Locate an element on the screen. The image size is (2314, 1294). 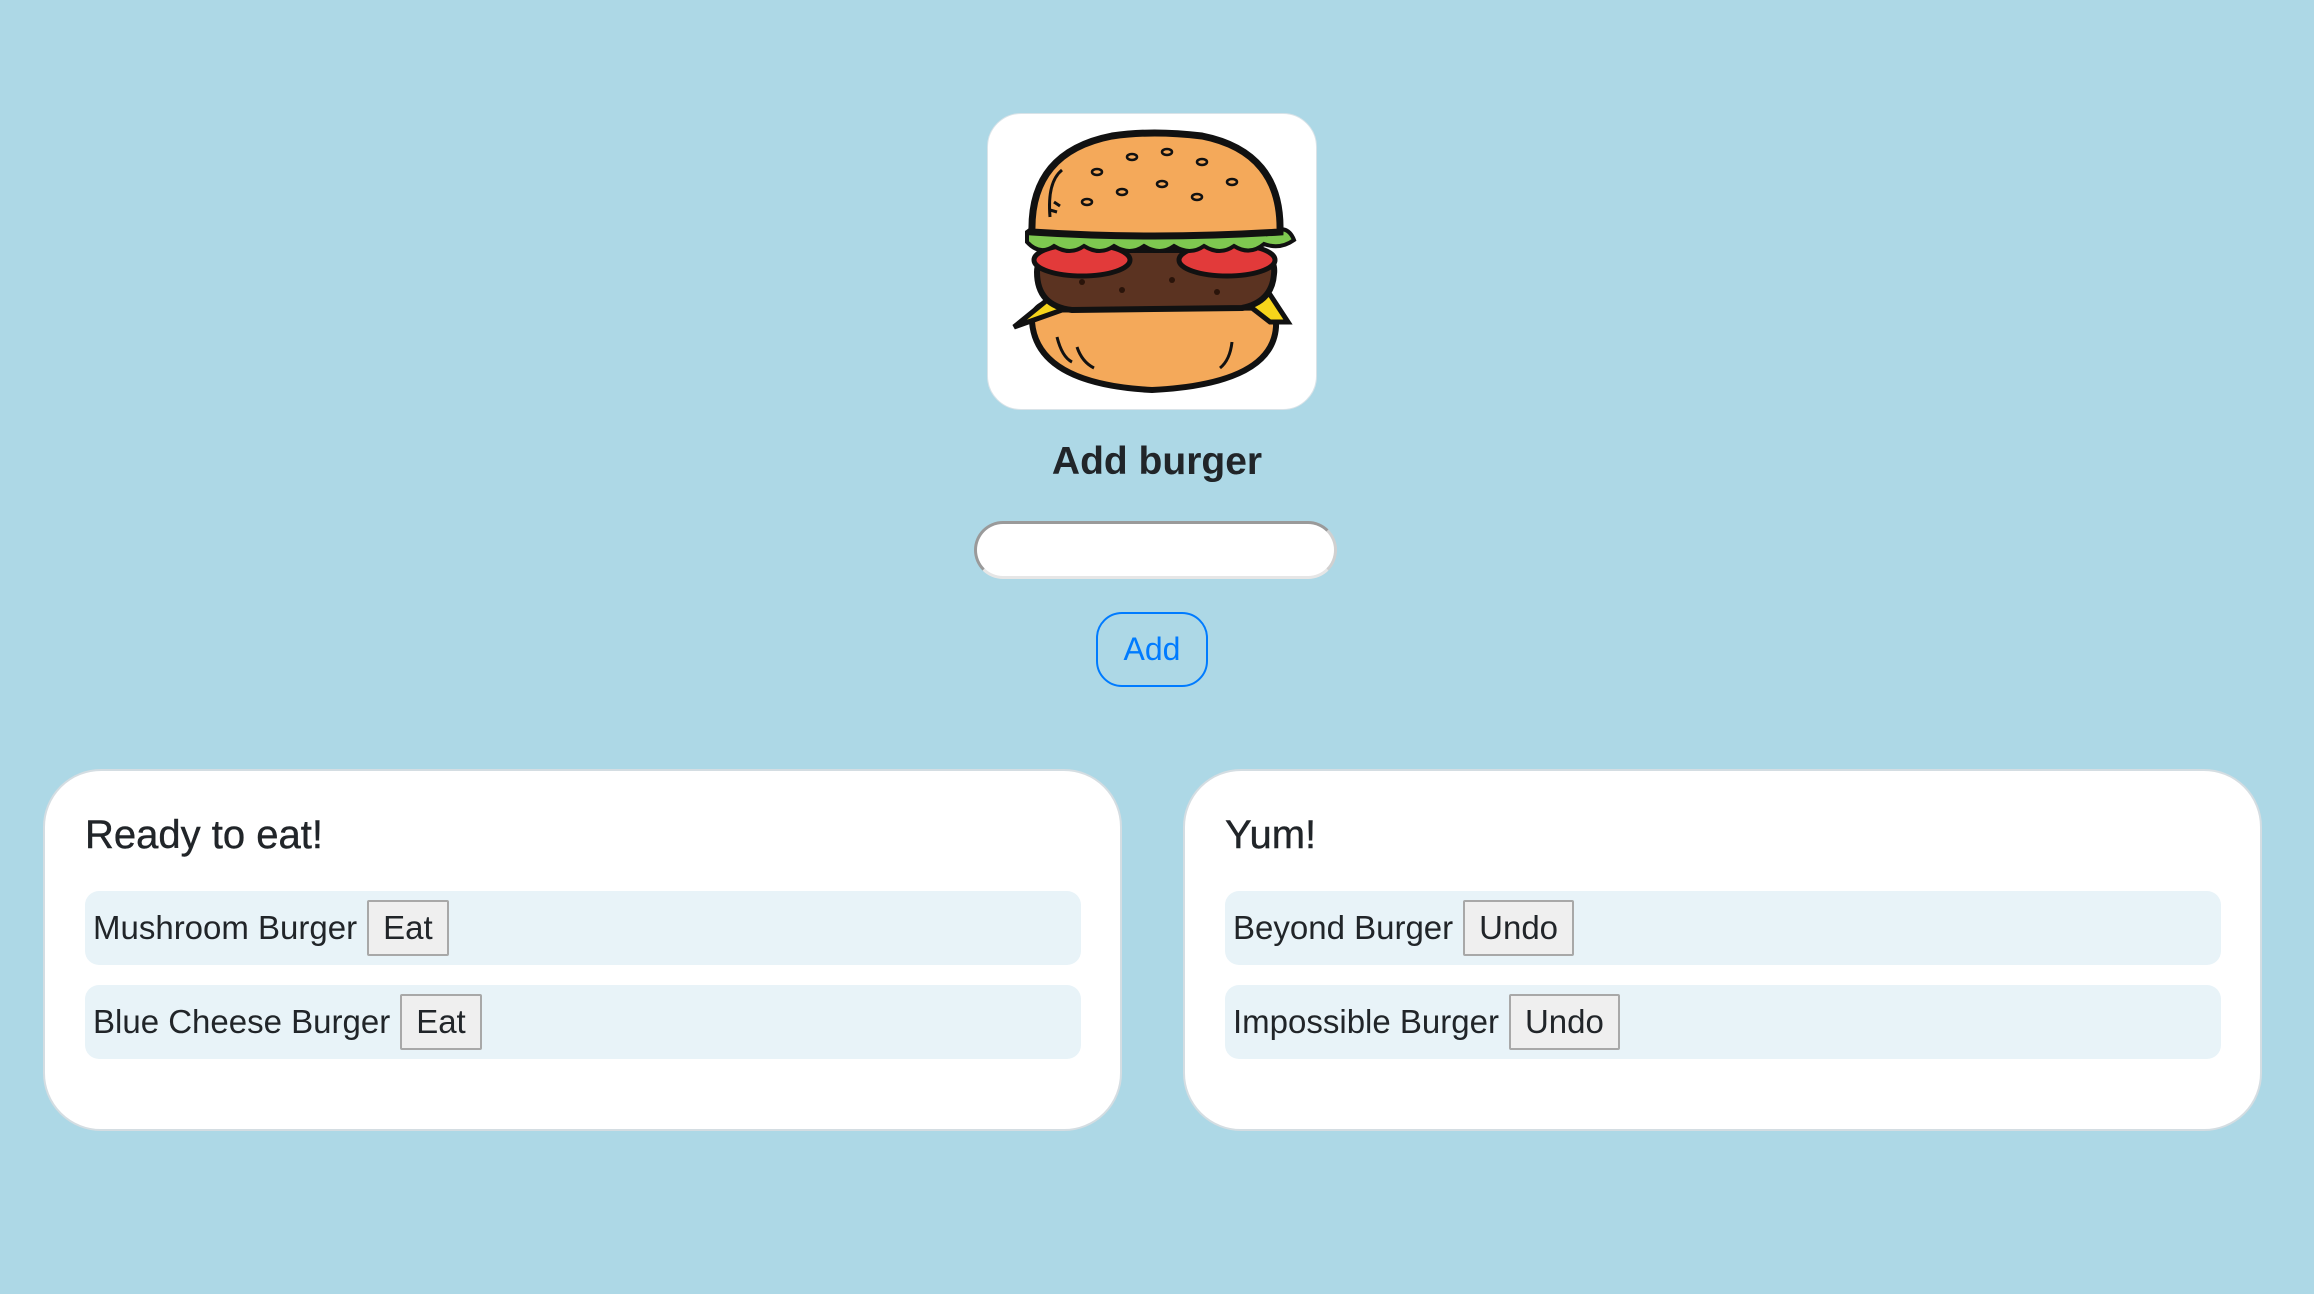
add-burger-title: Add burger is located at coordinates (1157, 461).